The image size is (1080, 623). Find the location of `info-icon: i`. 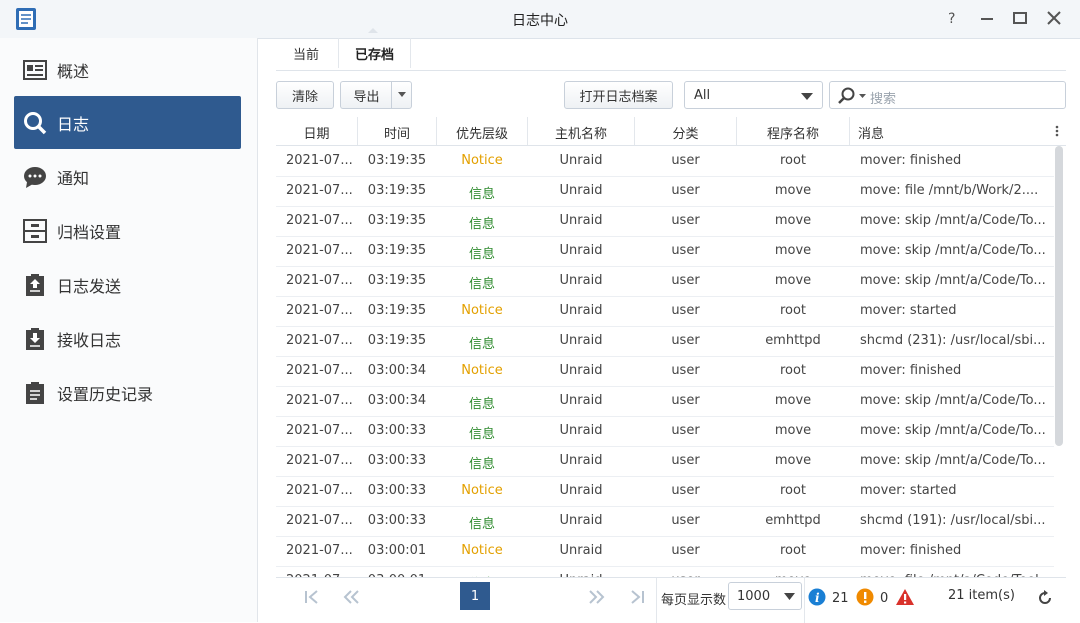

info-icon: i is located at coordinates (817, 597).